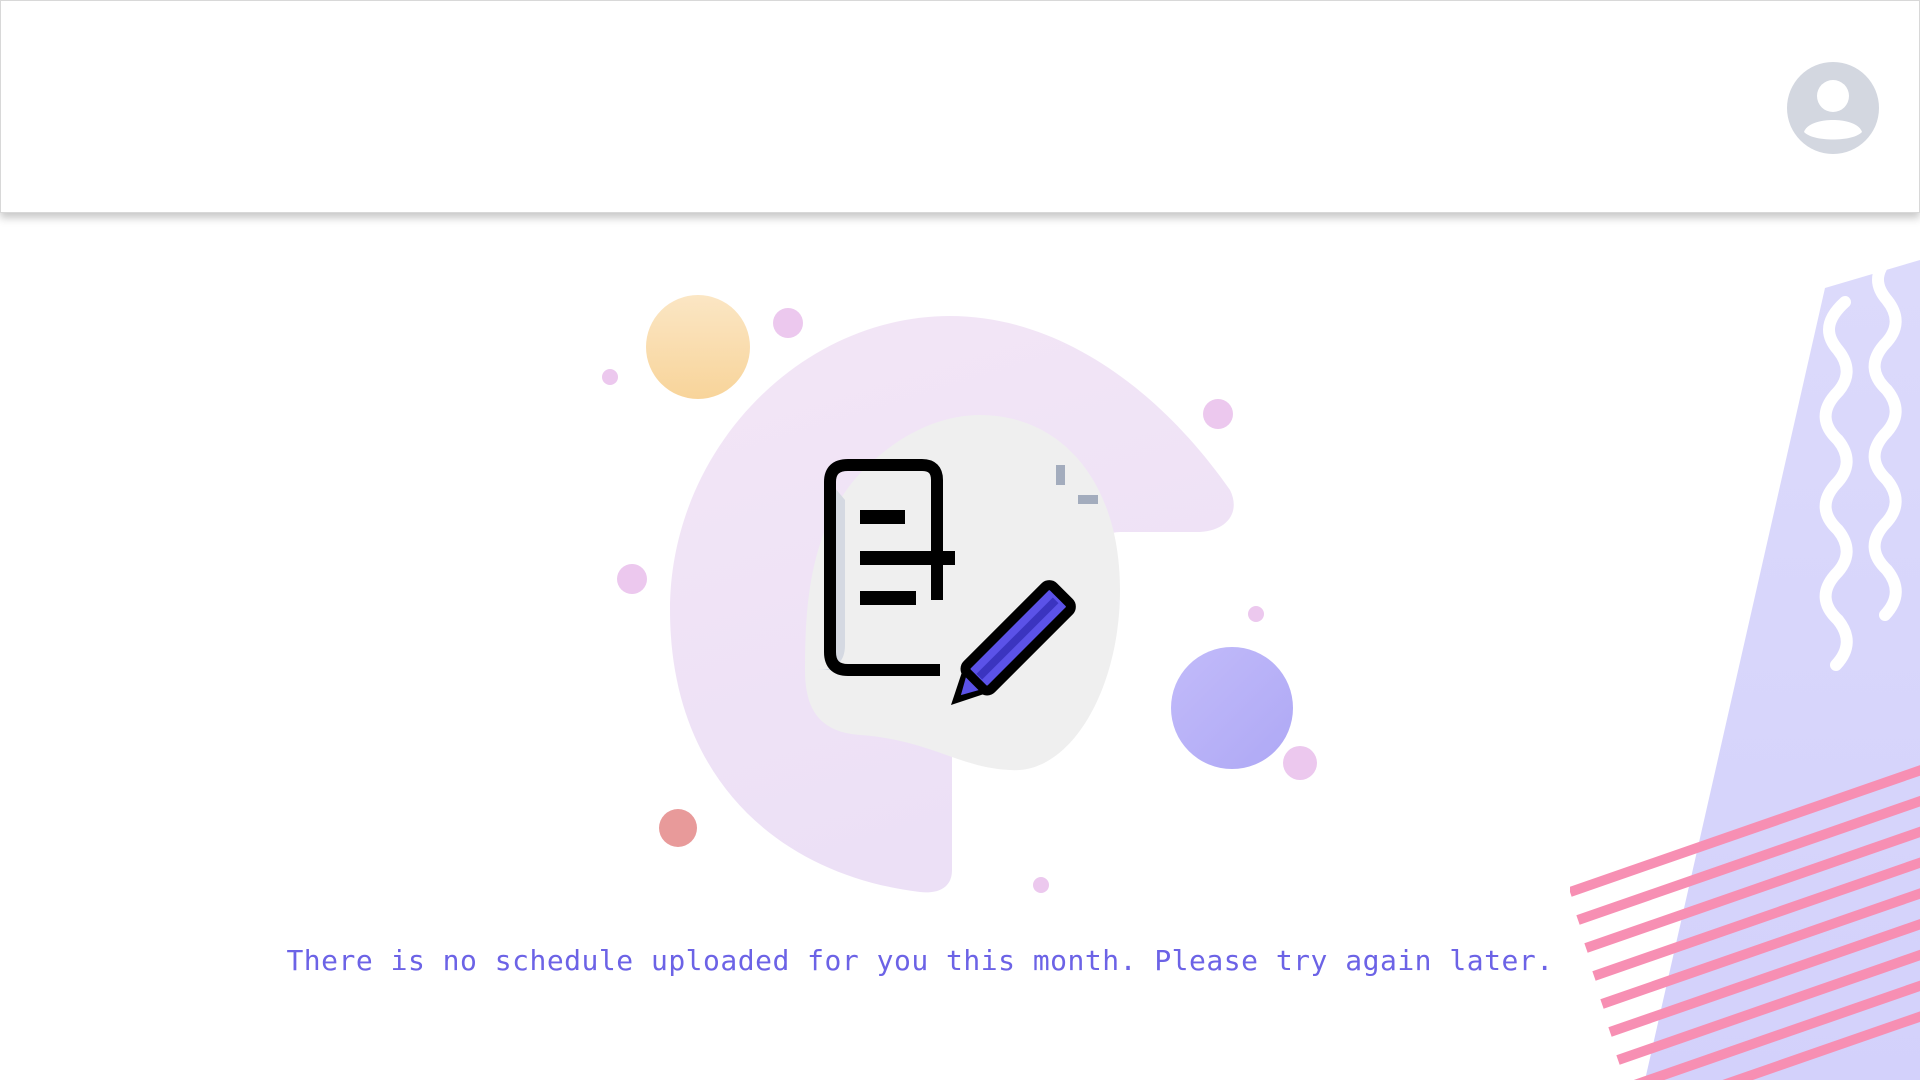 The image size is (1920, 1080). I want to click on user-circle-icon, so click(1833, 108).